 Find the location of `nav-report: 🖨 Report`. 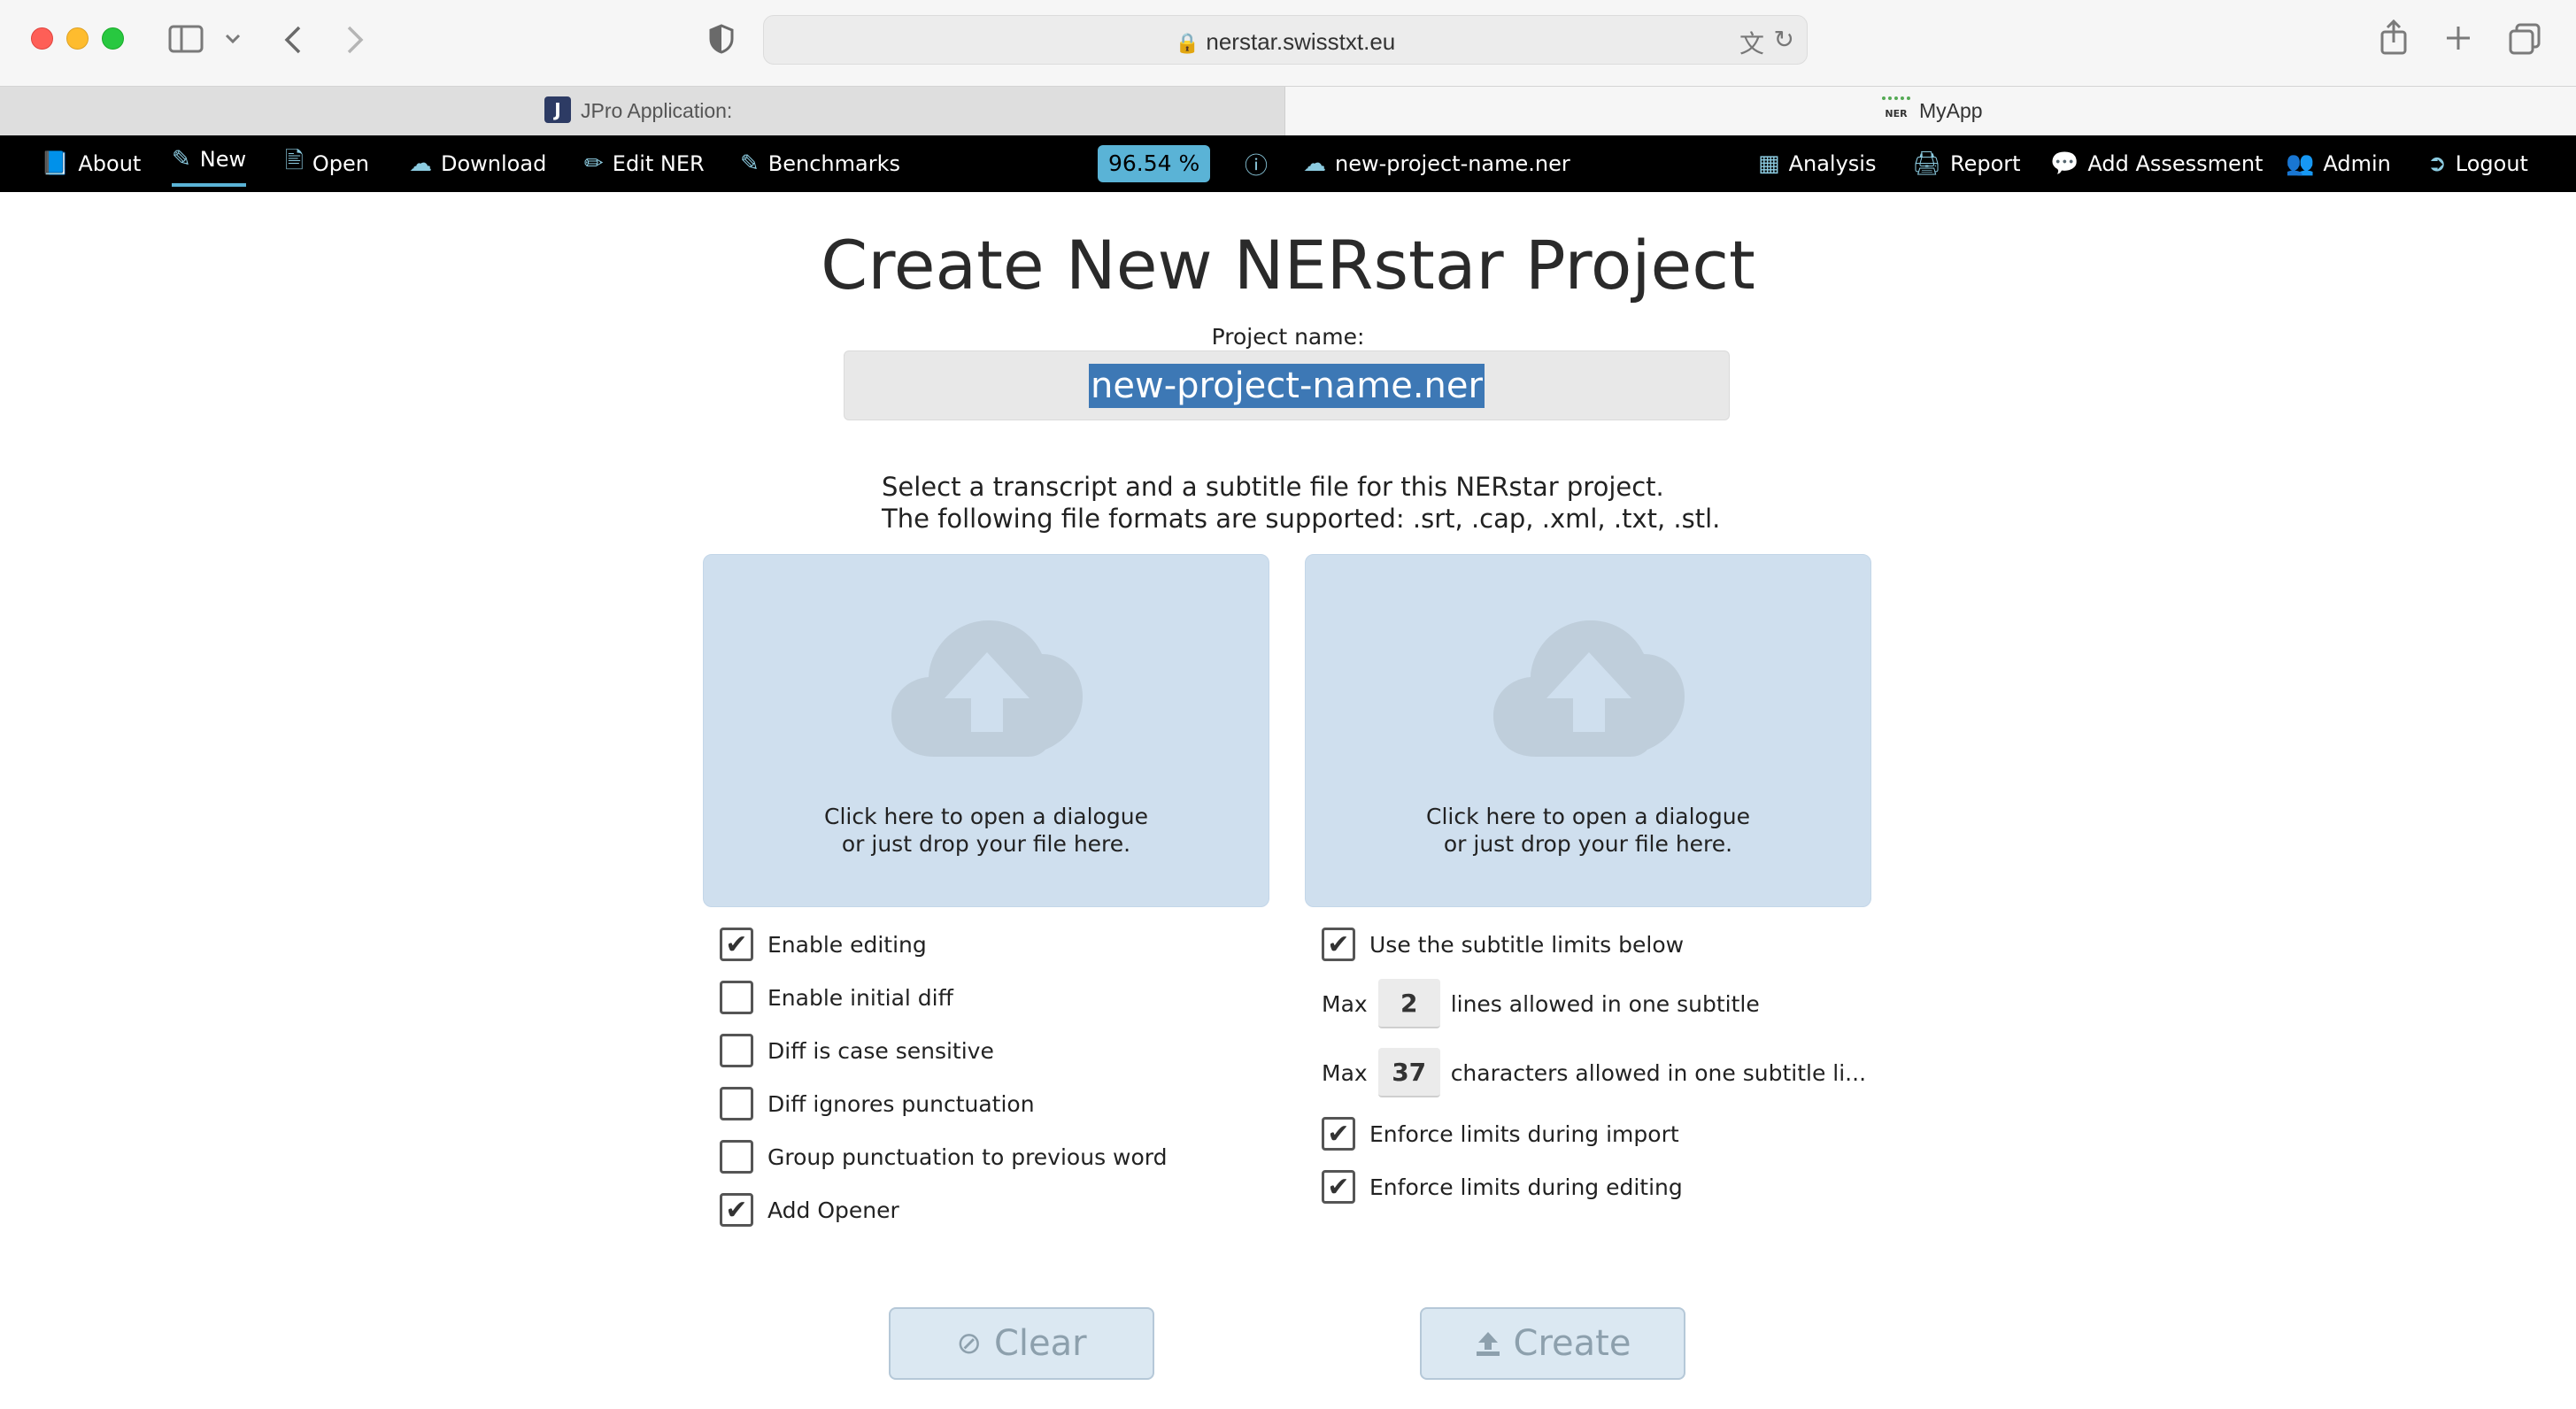

nav-report: 🖨 Report is located at coordinates (1966, 163).